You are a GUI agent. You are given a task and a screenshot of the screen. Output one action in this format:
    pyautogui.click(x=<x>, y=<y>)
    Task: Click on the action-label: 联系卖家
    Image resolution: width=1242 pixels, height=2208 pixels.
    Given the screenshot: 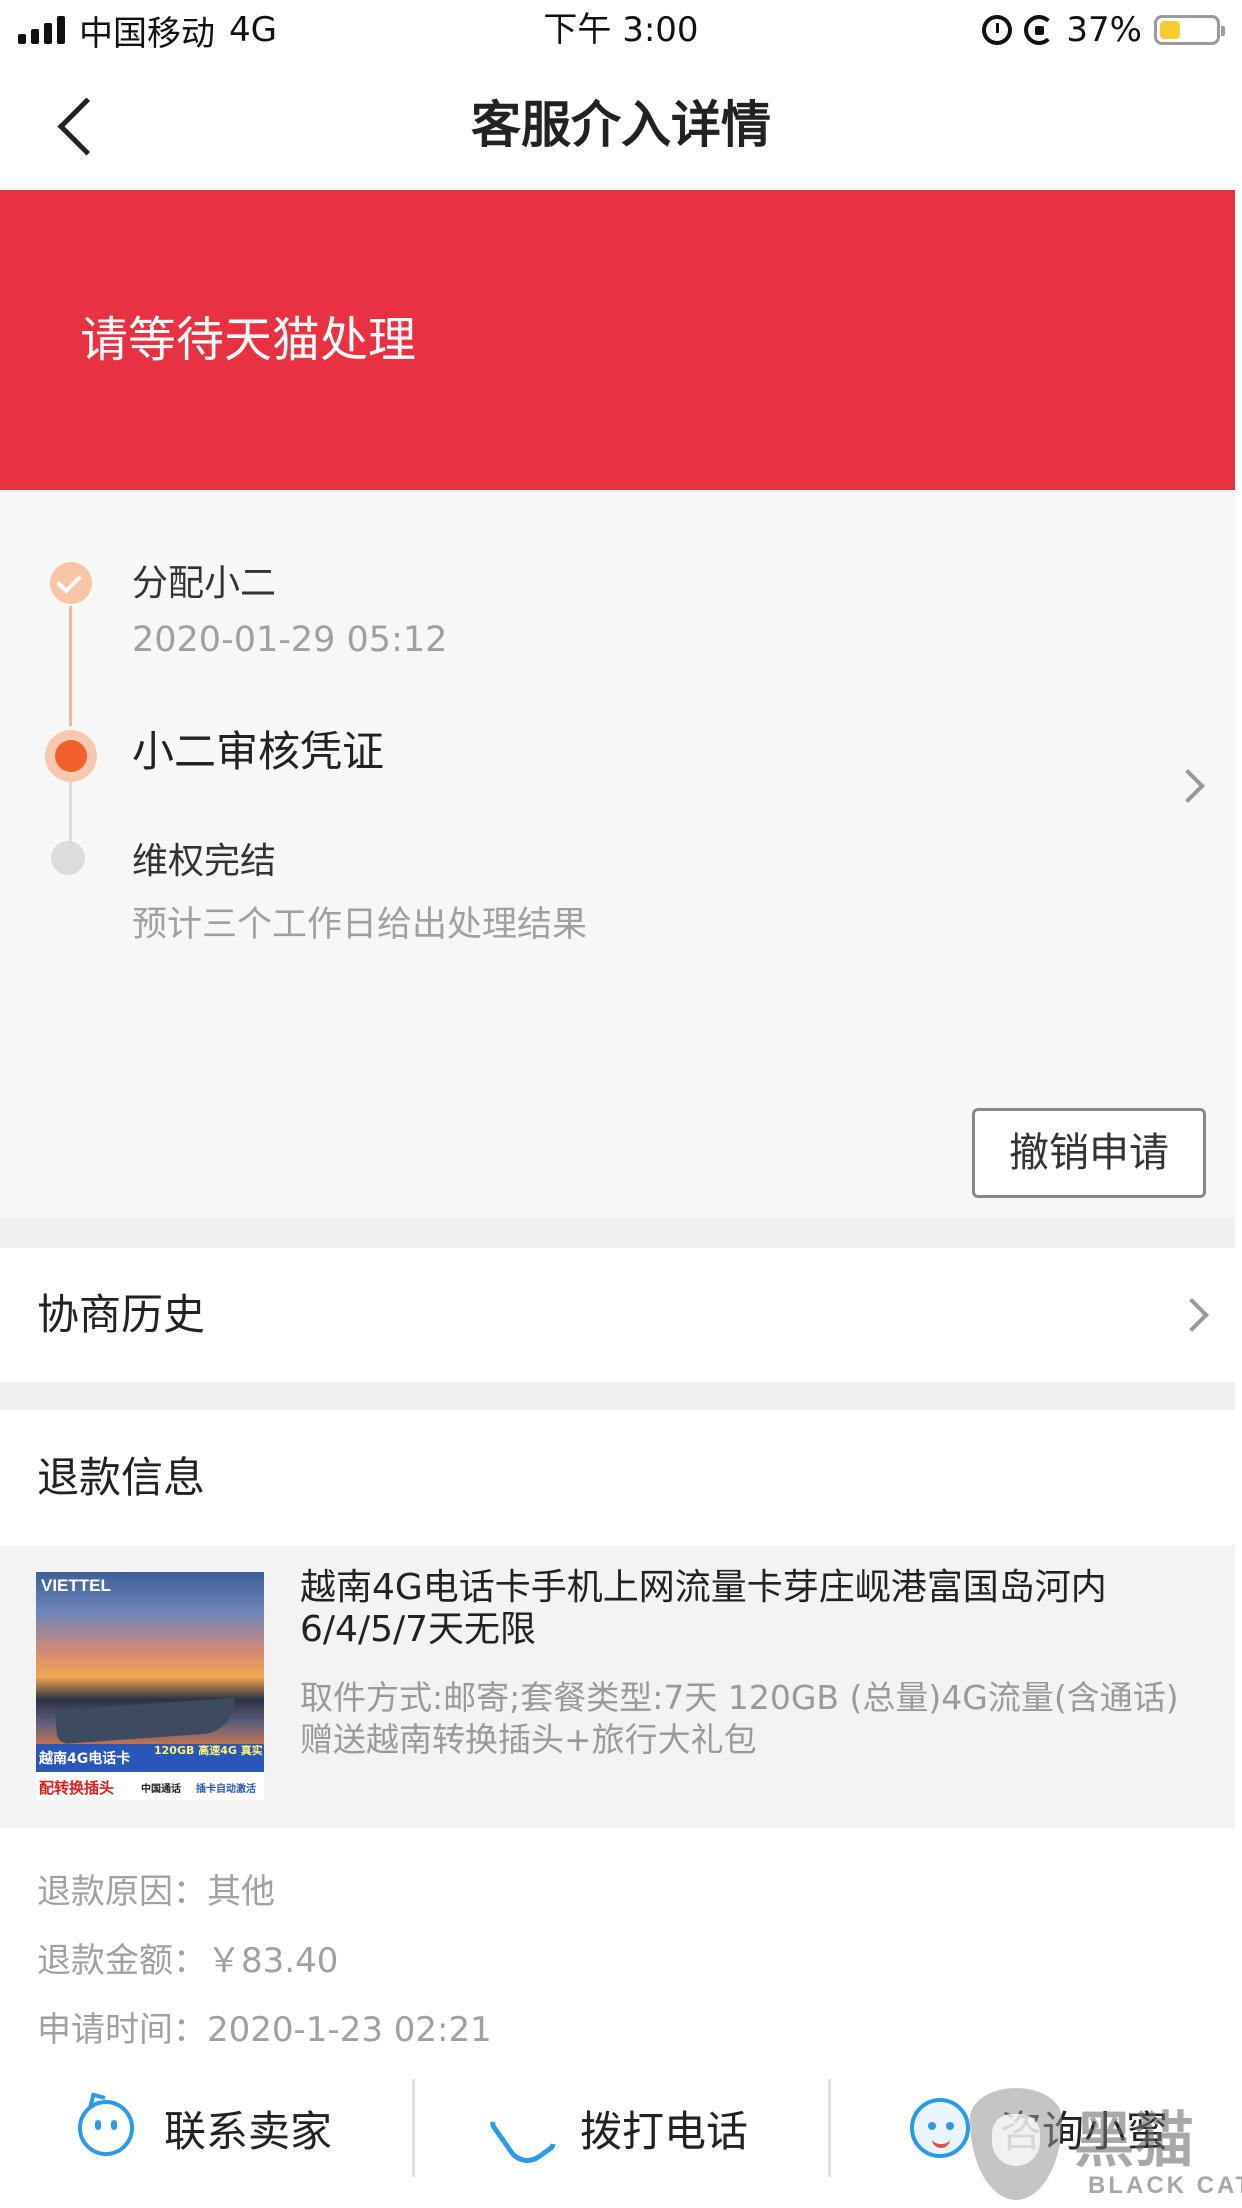 What is the action you would take?
    pyautogui.click(x=248, y=2131)
    